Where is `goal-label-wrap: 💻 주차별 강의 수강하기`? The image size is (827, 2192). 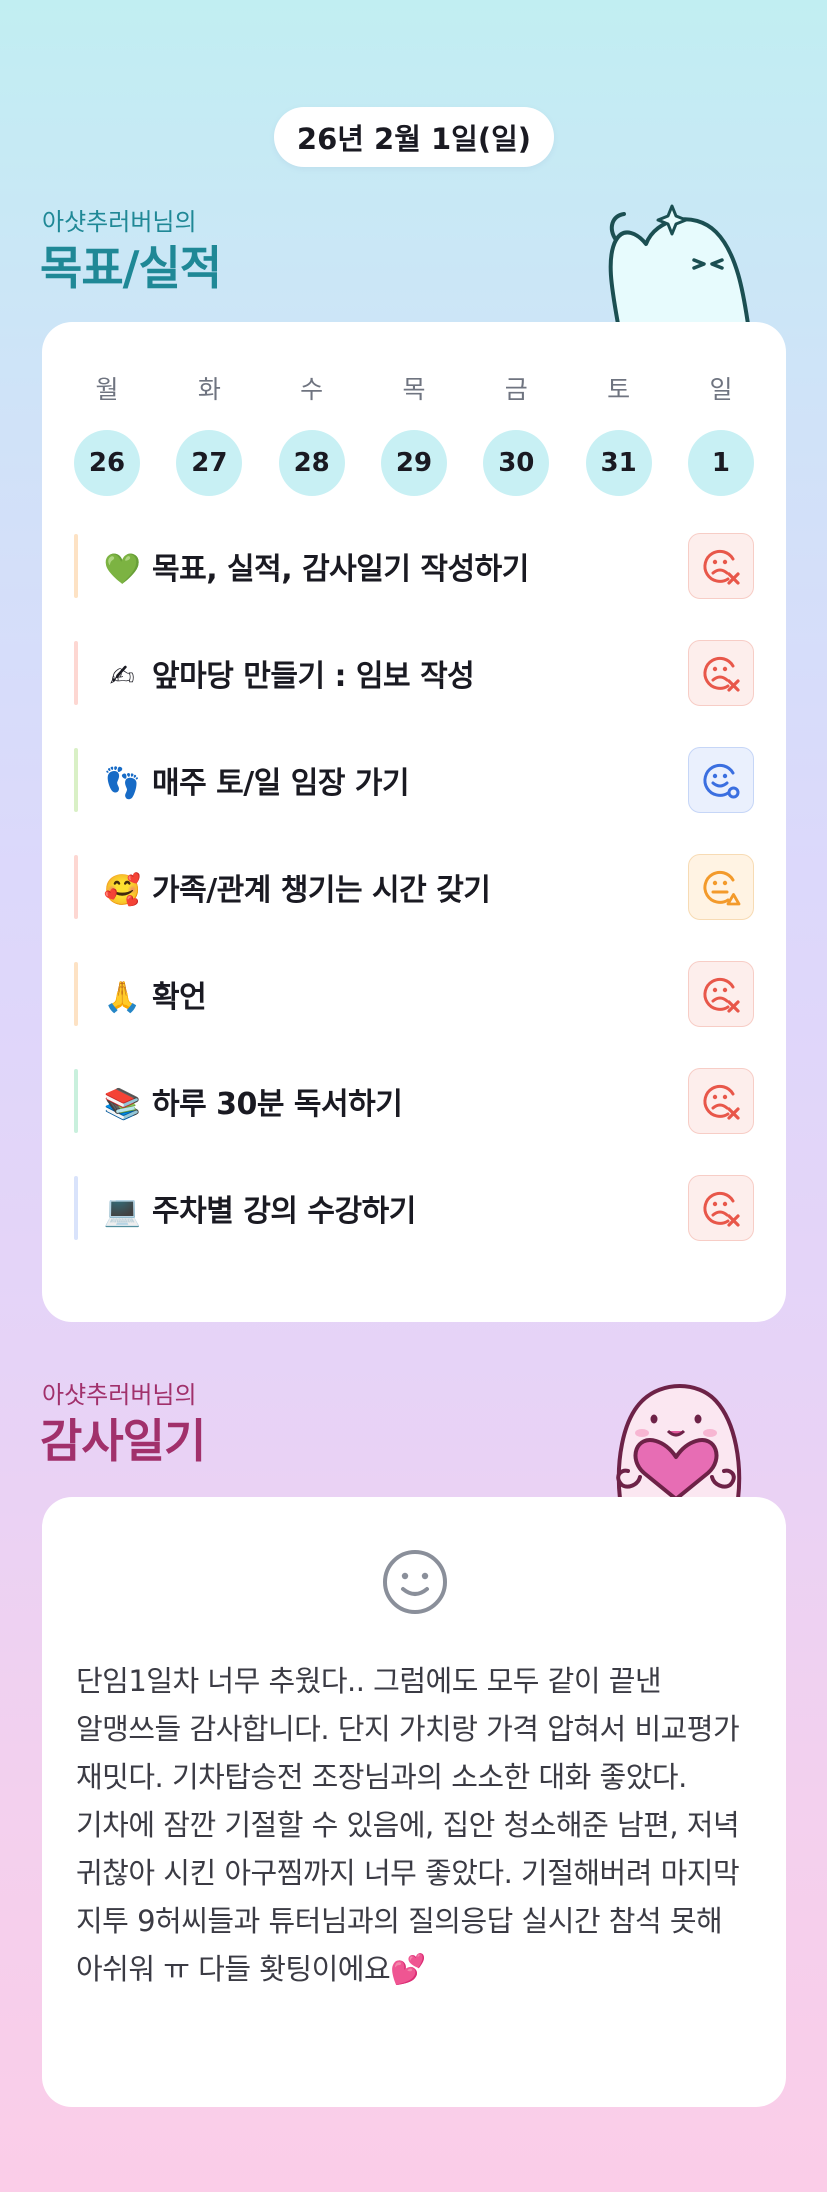 goal-label-wrap: 💻 주차별 강의 수강하기 is located at coordinates (395, 1208).